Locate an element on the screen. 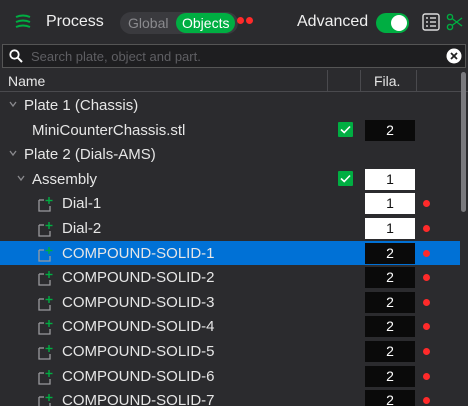 The width and height of the screenshot is (468, 406). process-icon is located at coordinates (23, 22).